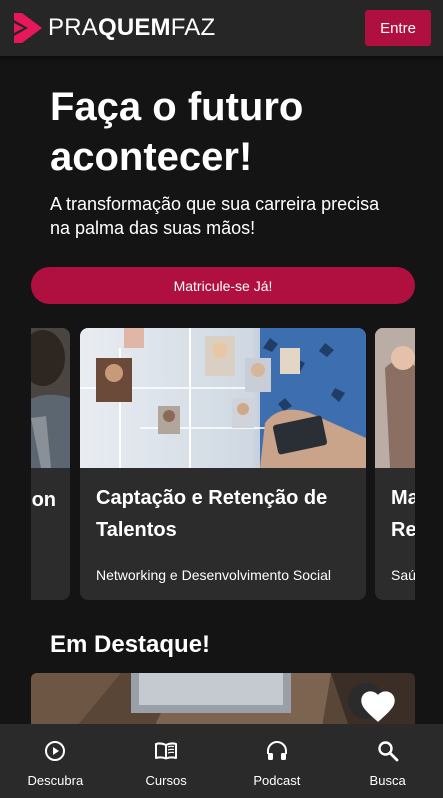 Image resolution: width=443 pixels, height=798 pixels. What do you see at coordinates (223, 285) in the screenshot?
I see `enroll-button: Matricule-se Já!` at bounding box center [223, 285].